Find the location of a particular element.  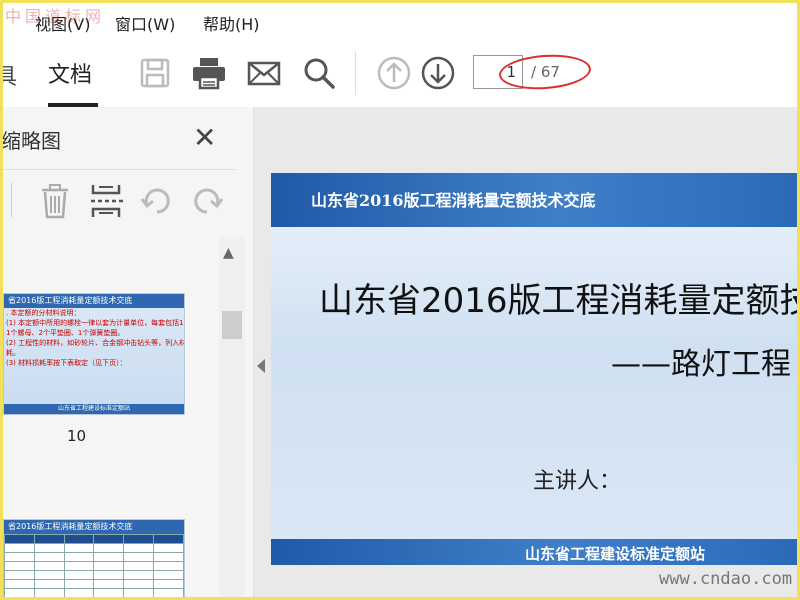

close-icon: ✕ is located at coordinates (204, 137).